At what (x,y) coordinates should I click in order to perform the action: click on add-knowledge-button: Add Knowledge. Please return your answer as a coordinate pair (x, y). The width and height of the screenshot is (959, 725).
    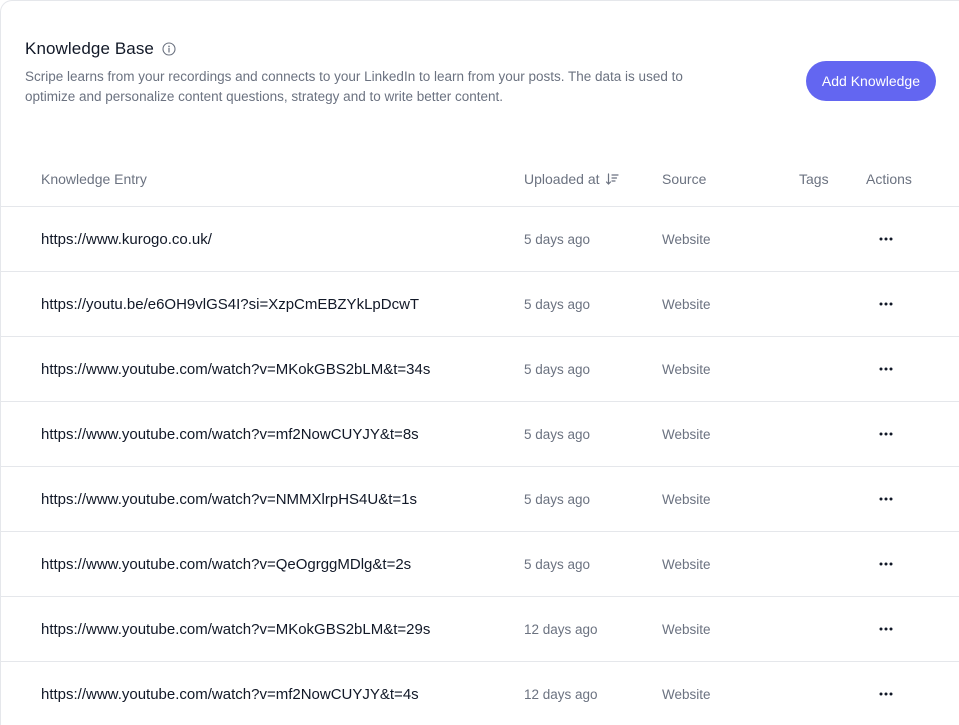
    Looking at the image, I should click on (870, 81).